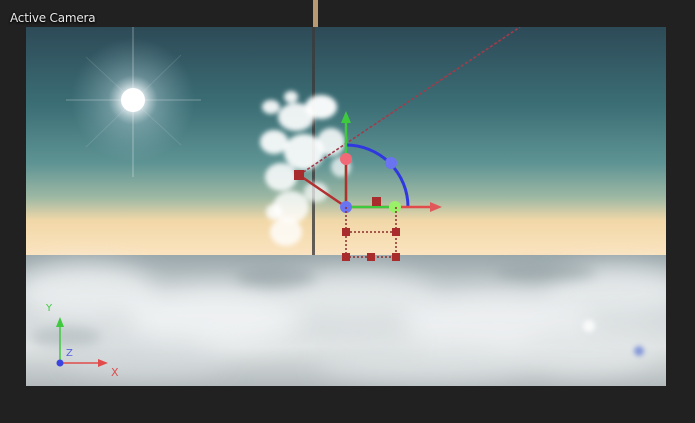 This screenshot has width=695, height=423. I want to click on axis-x-label: X, so click(115, 372).